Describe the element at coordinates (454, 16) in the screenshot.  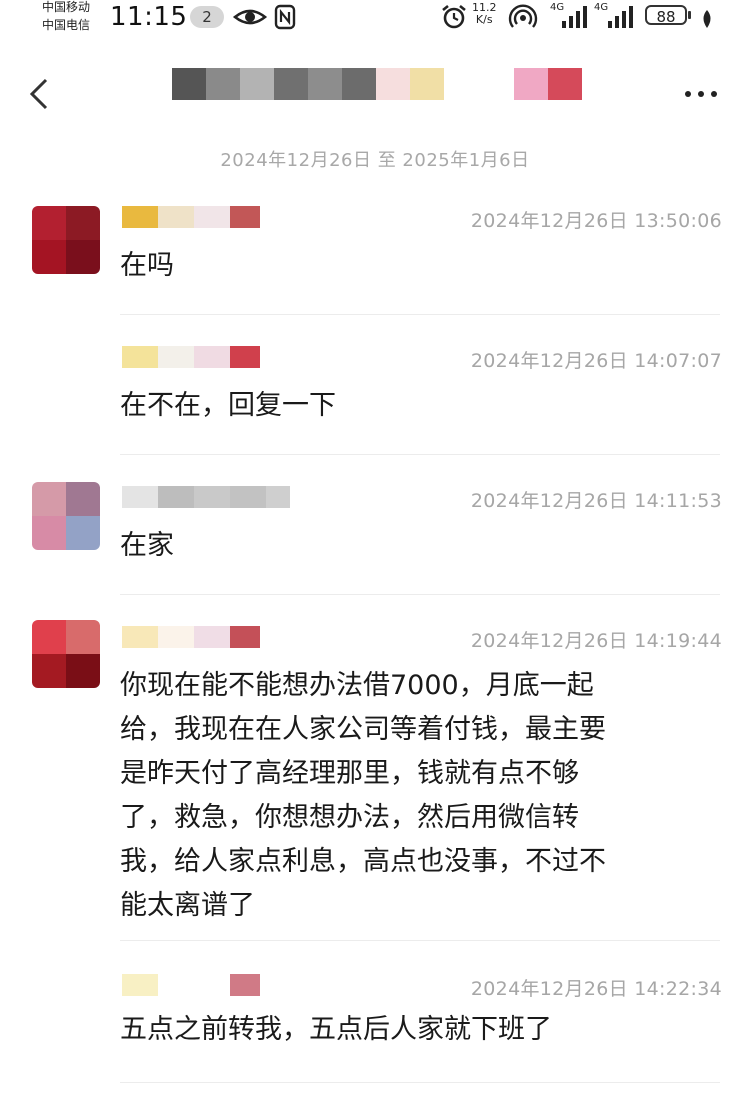
I see `alarm-icon` at that location.